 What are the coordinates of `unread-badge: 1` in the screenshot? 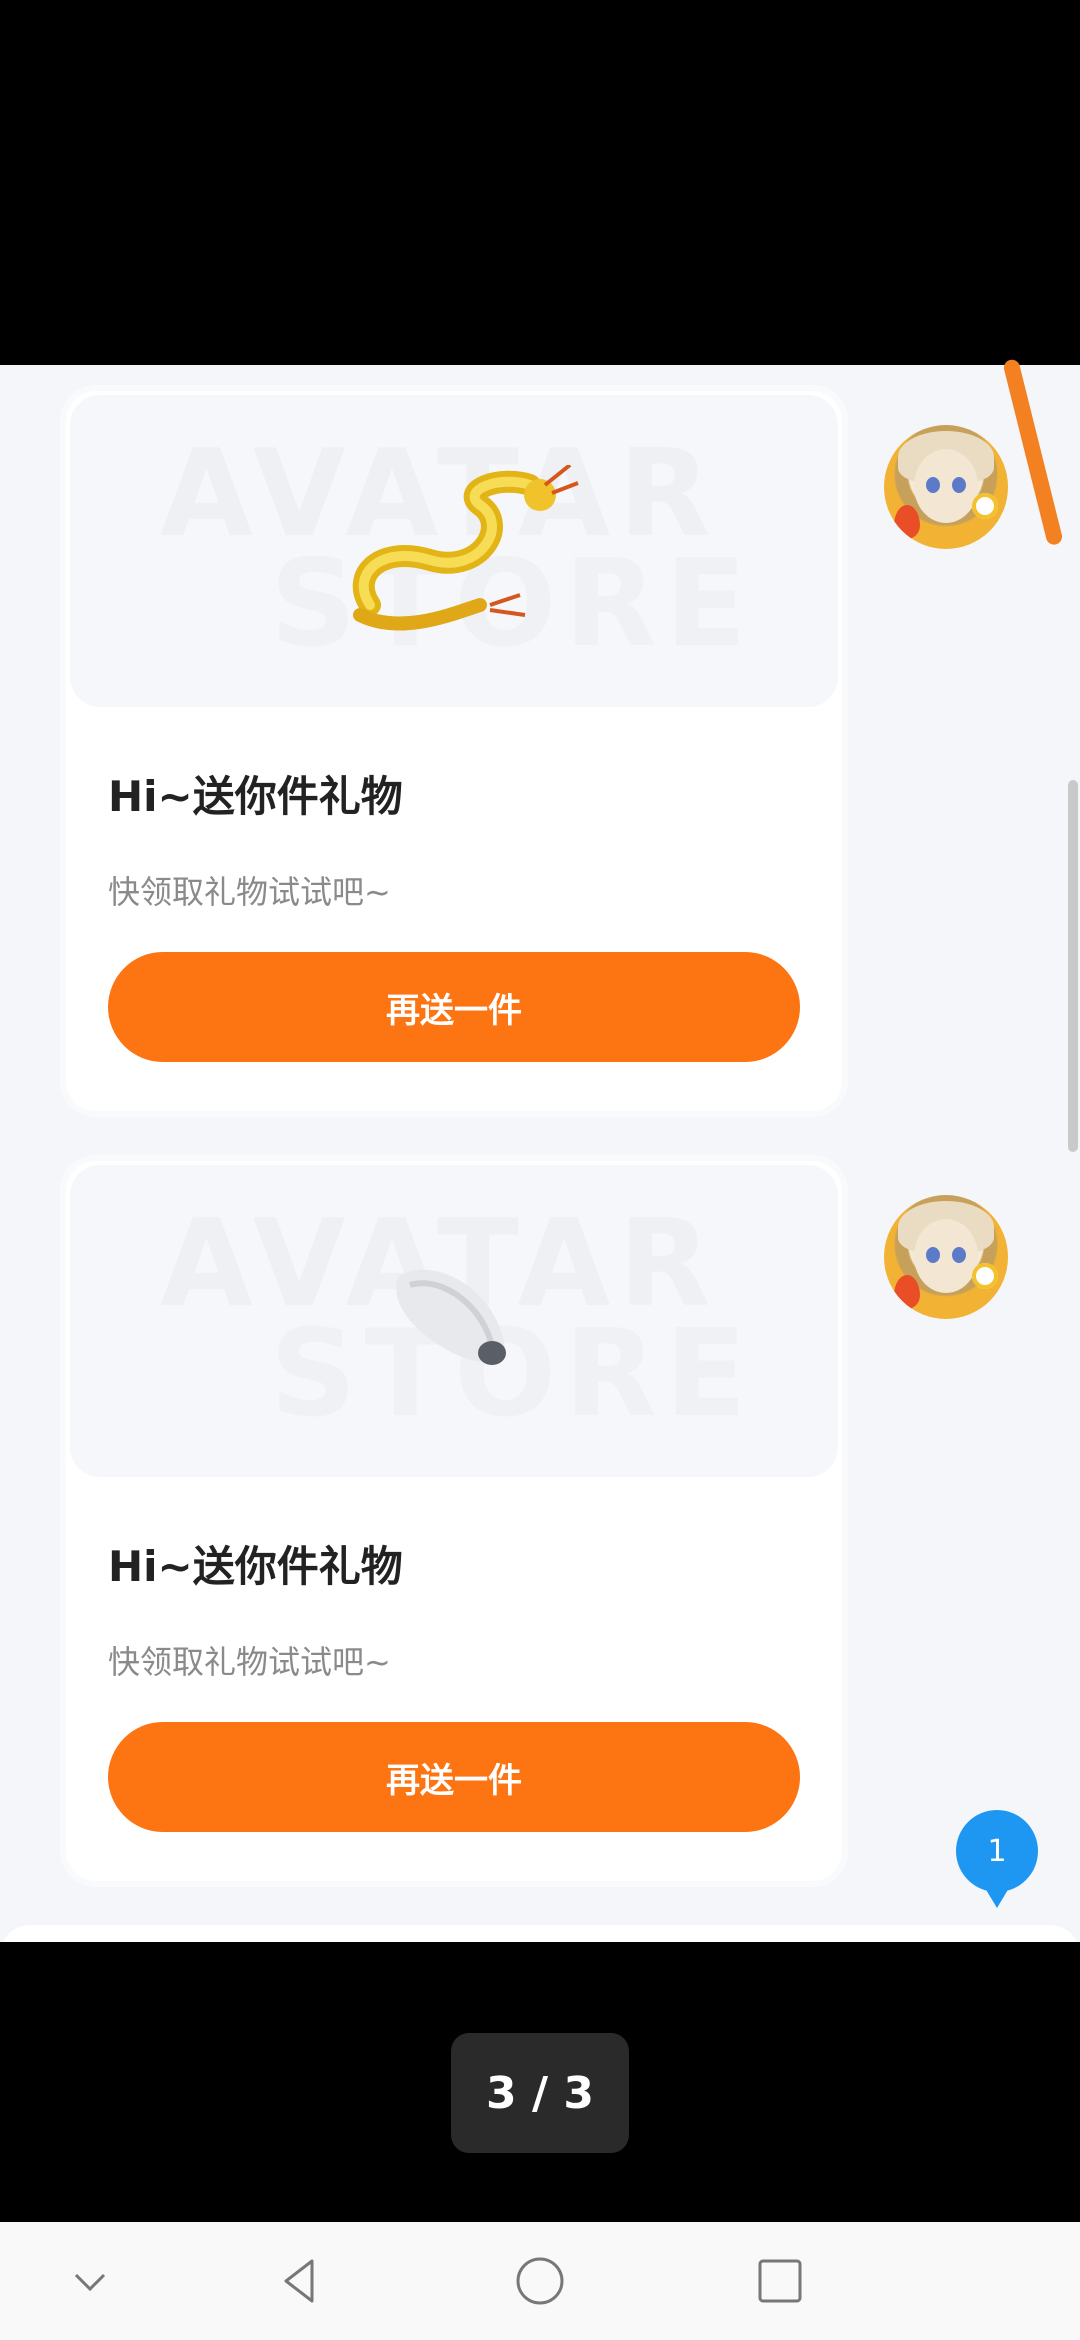 It's located at (997, 1859).